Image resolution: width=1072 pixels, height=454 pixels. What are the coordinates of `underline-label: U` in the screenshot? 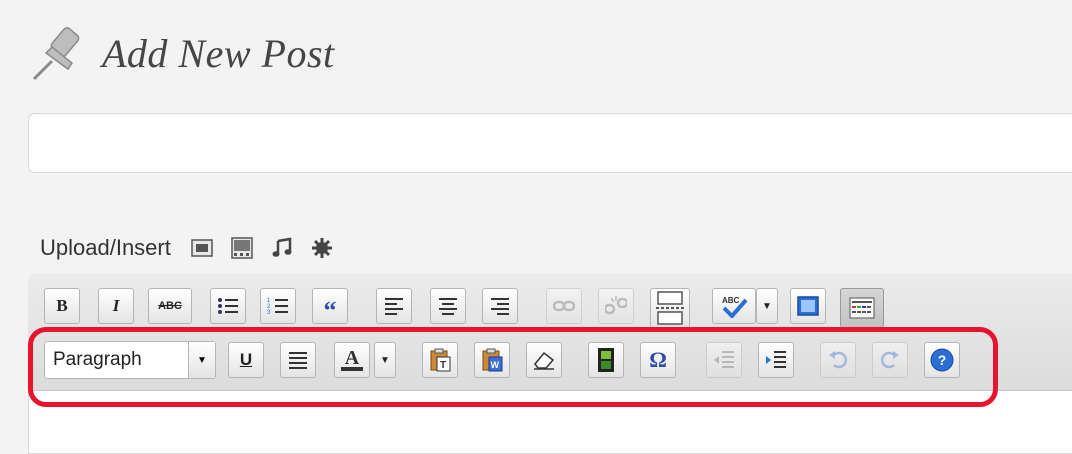 It's located at (246, 359).